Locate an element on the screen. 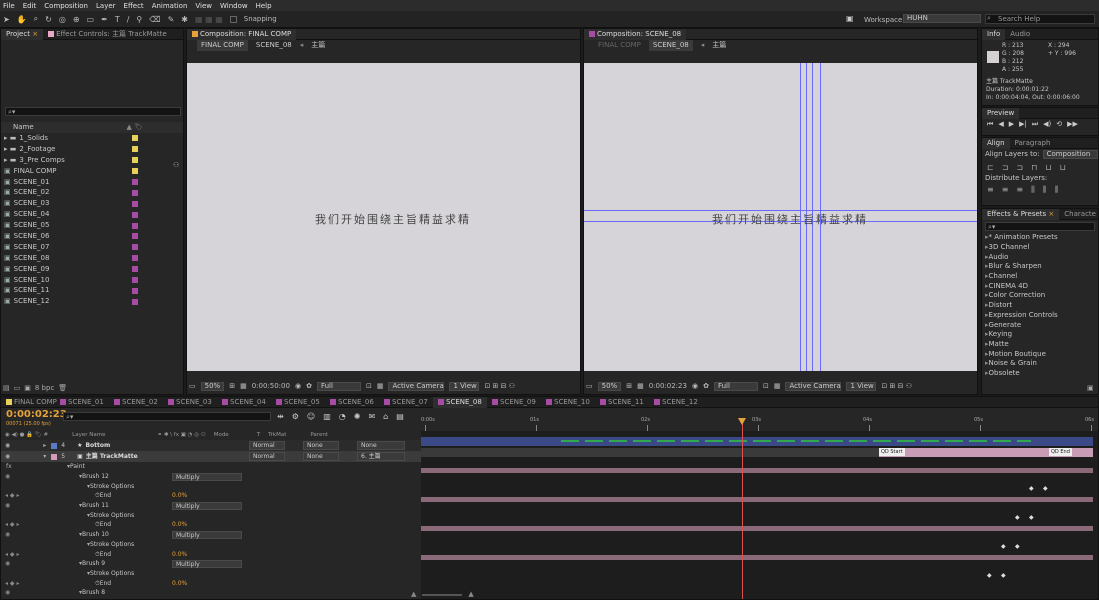 Image resolution: width=1099 pixels, height=600 pixels. project-item: ▣ SCENE_10 is located at coordinates (92, 280).